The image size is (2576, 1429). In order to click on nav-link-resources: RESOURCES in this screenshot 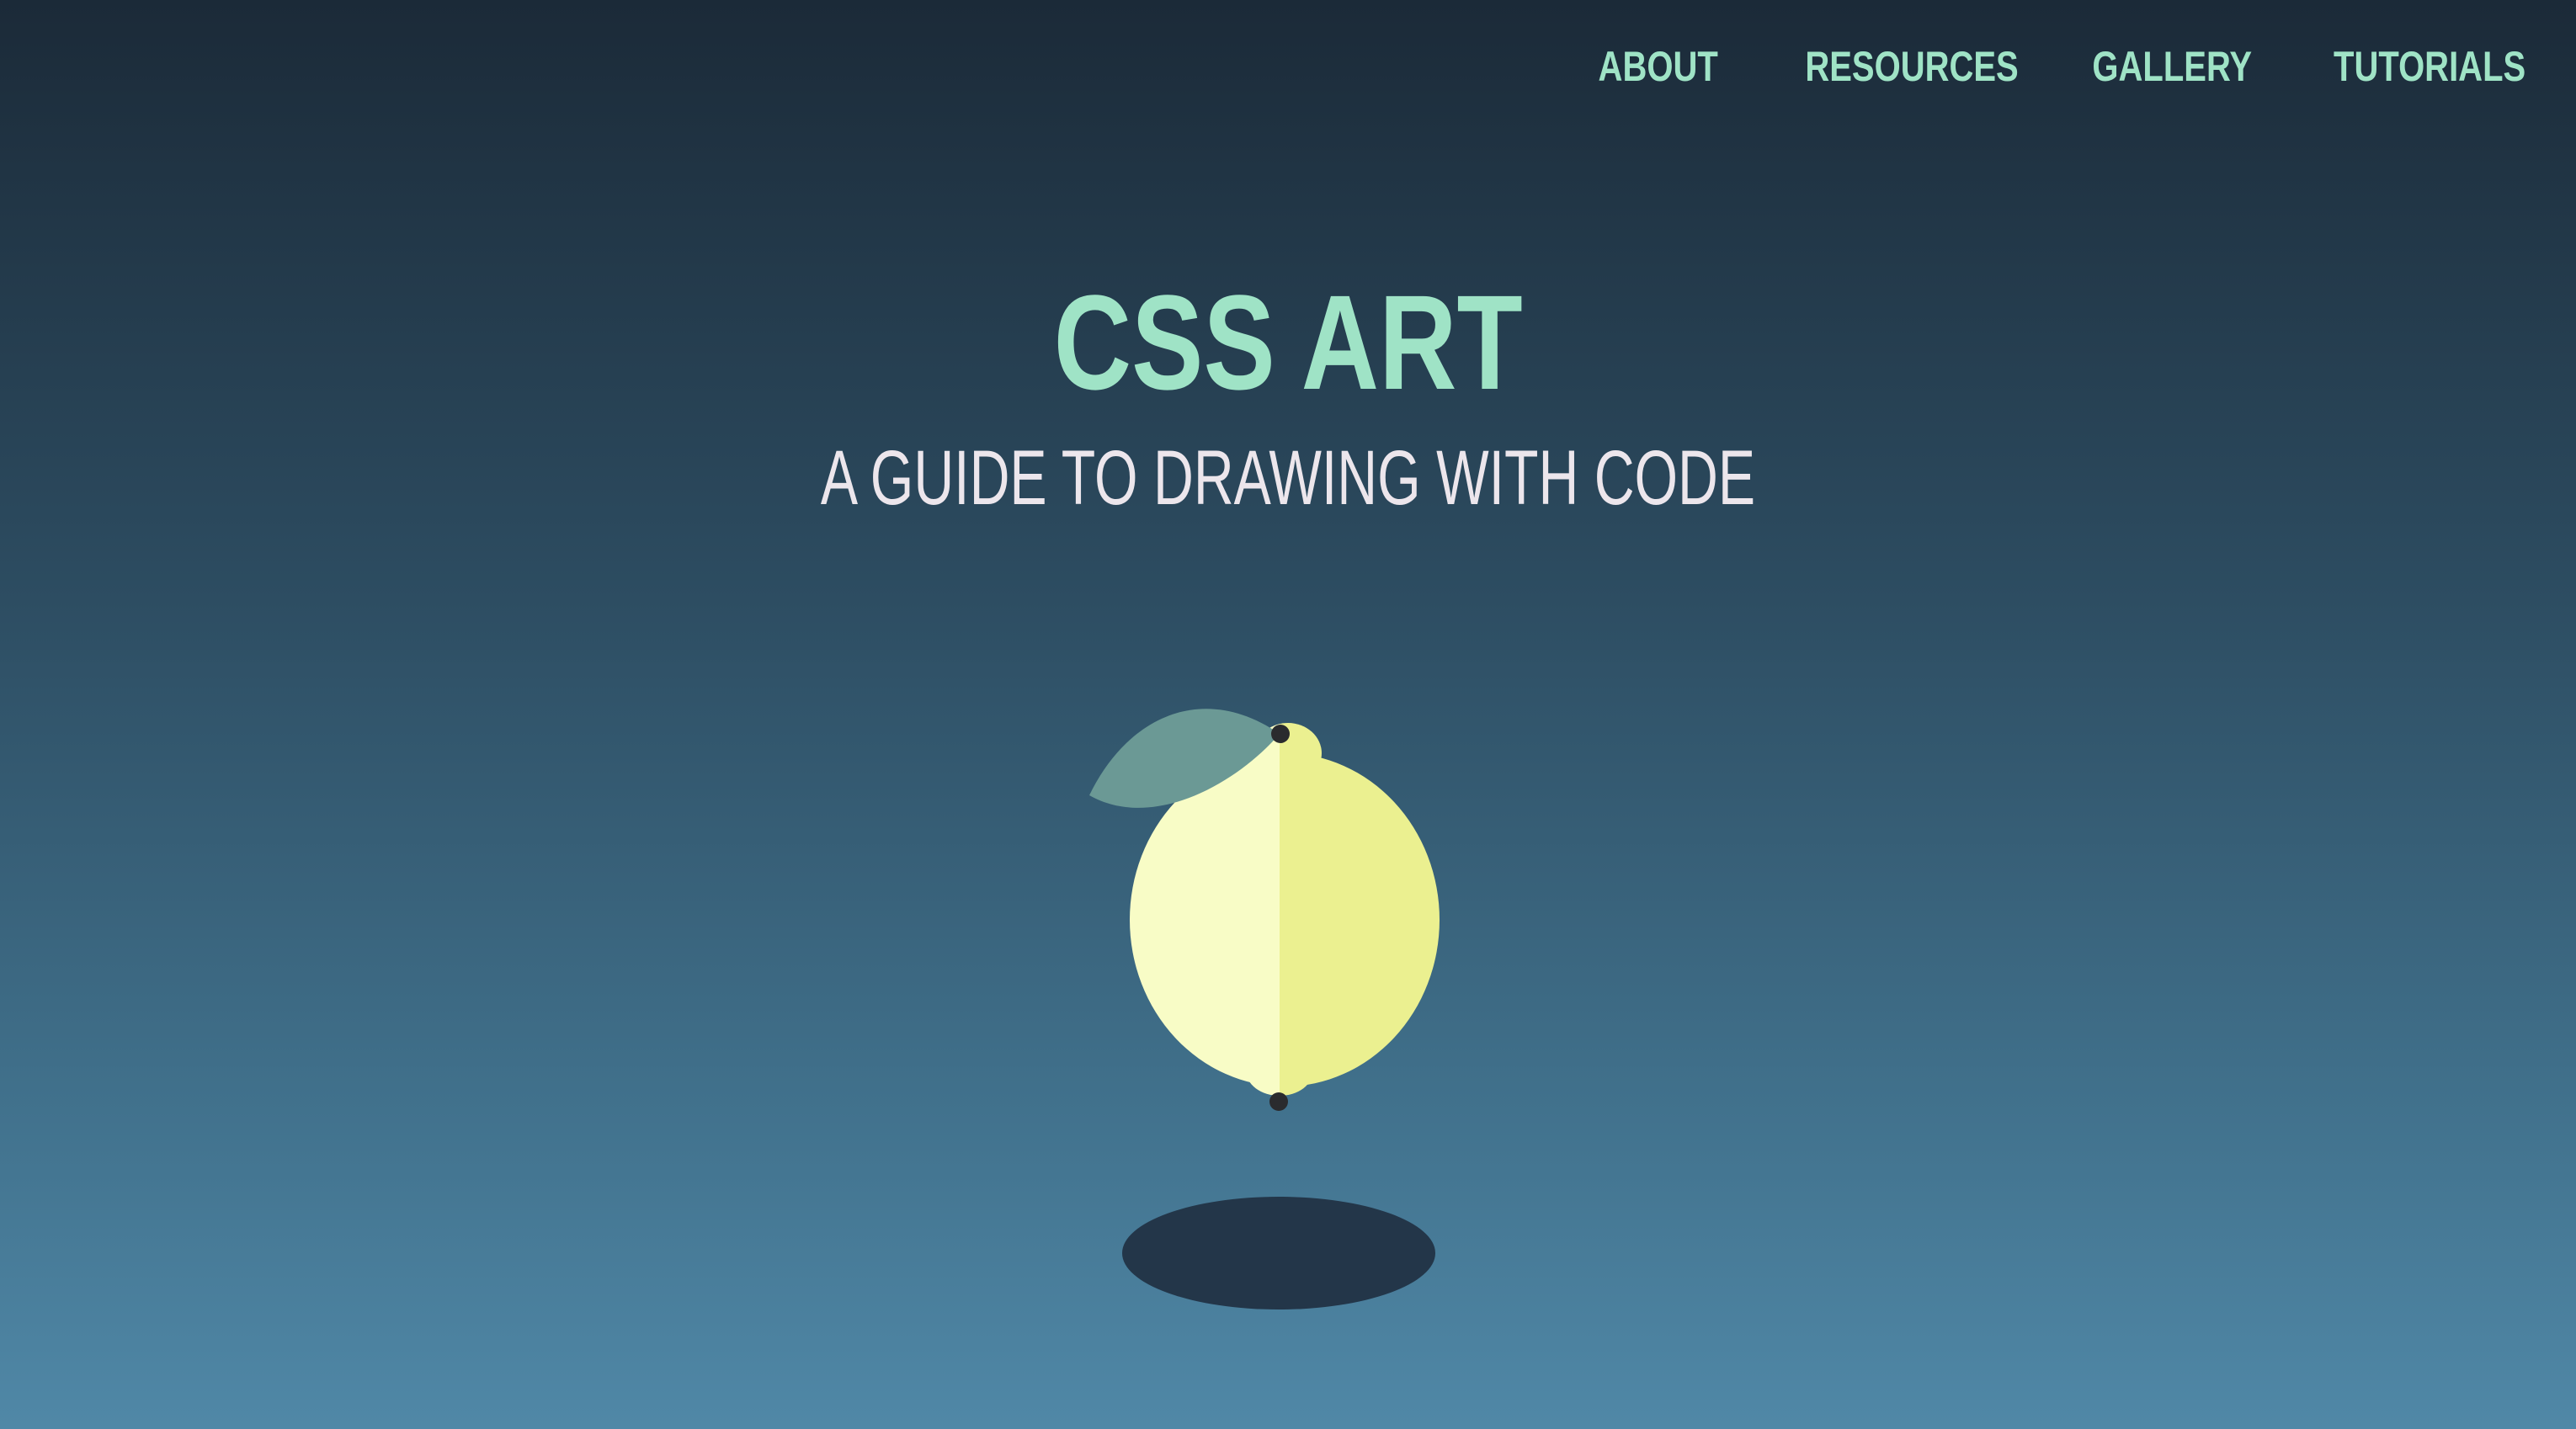, I will do `click(1911, 66)`.